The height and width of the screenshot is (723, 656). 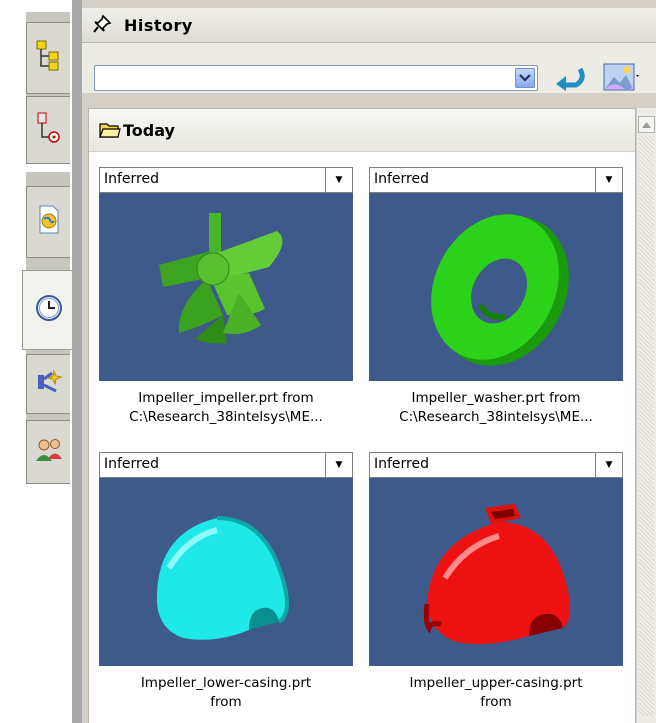 I want to click on history-filter-input, so click(x=306, y=79).